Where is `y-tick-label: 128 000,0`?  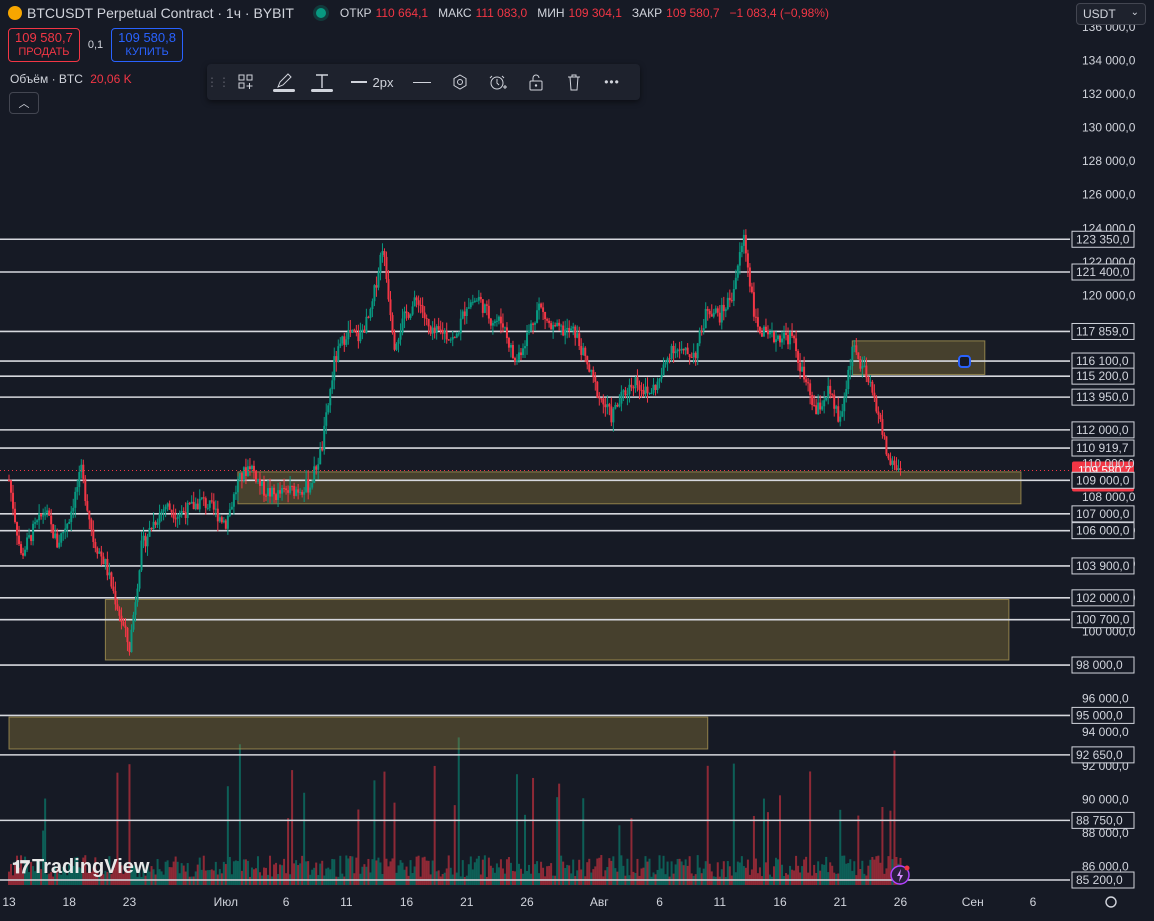
y-tick-label: 128 000,0 is located at coordinates (1109, 161).